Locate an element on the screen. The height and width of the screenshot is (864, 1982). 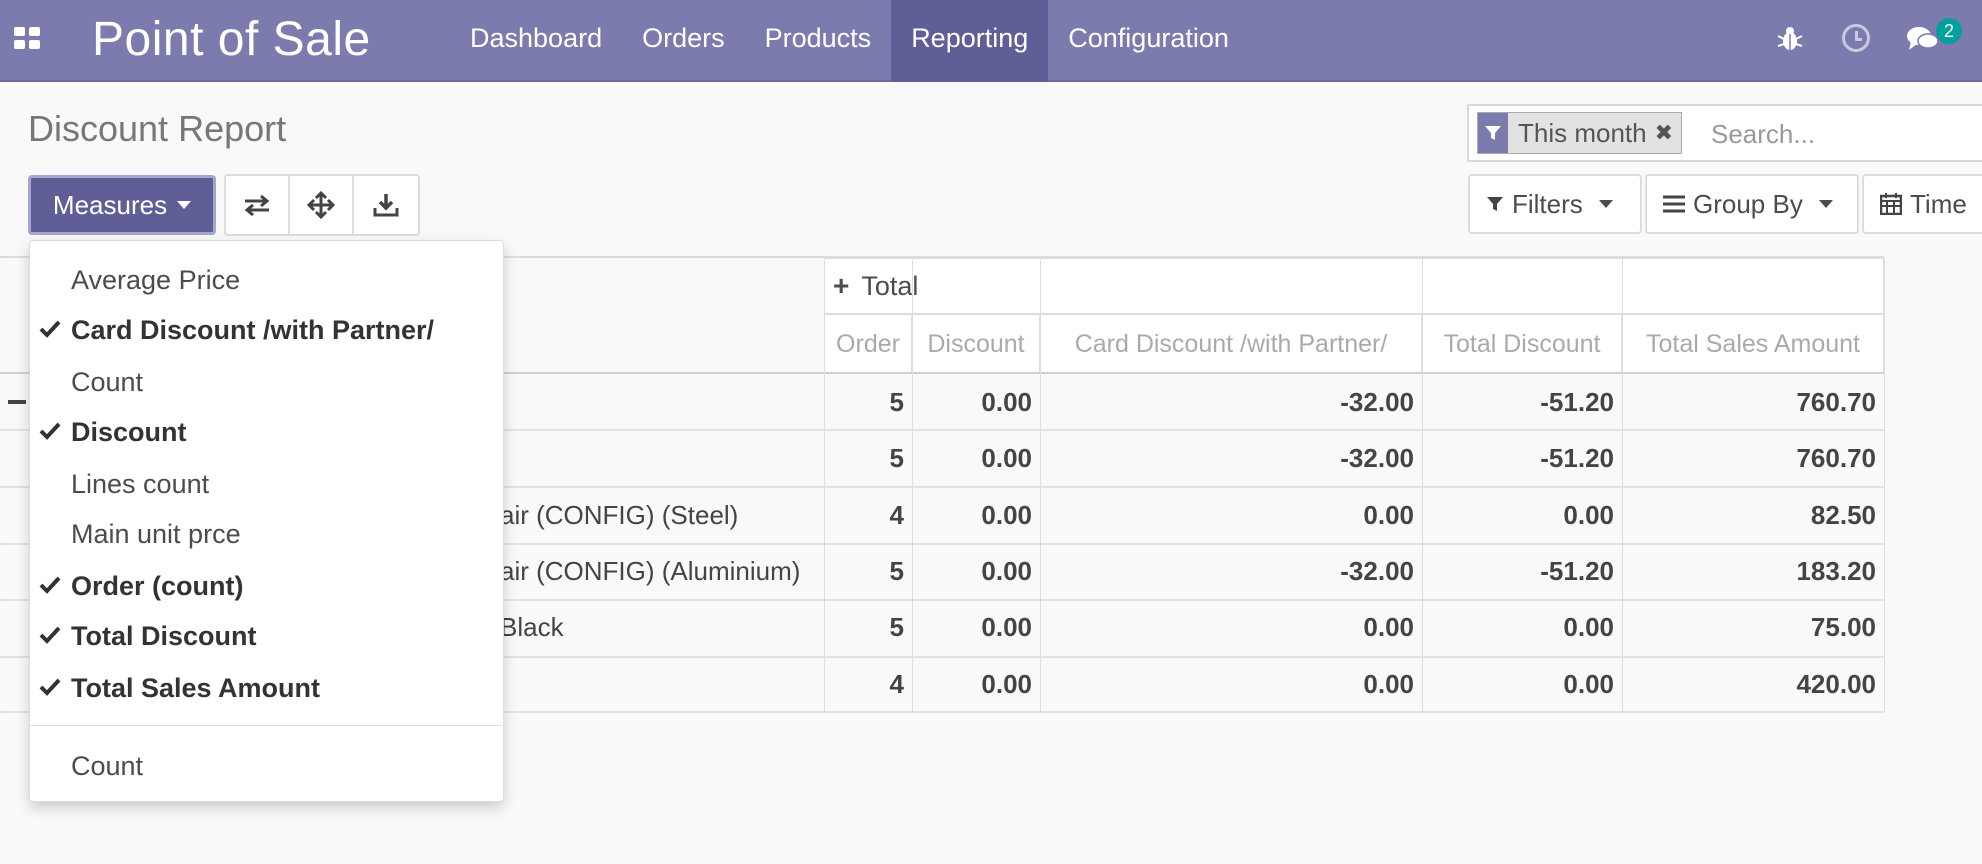
measures-button-label: Measures is located at coordinates (110, 204).